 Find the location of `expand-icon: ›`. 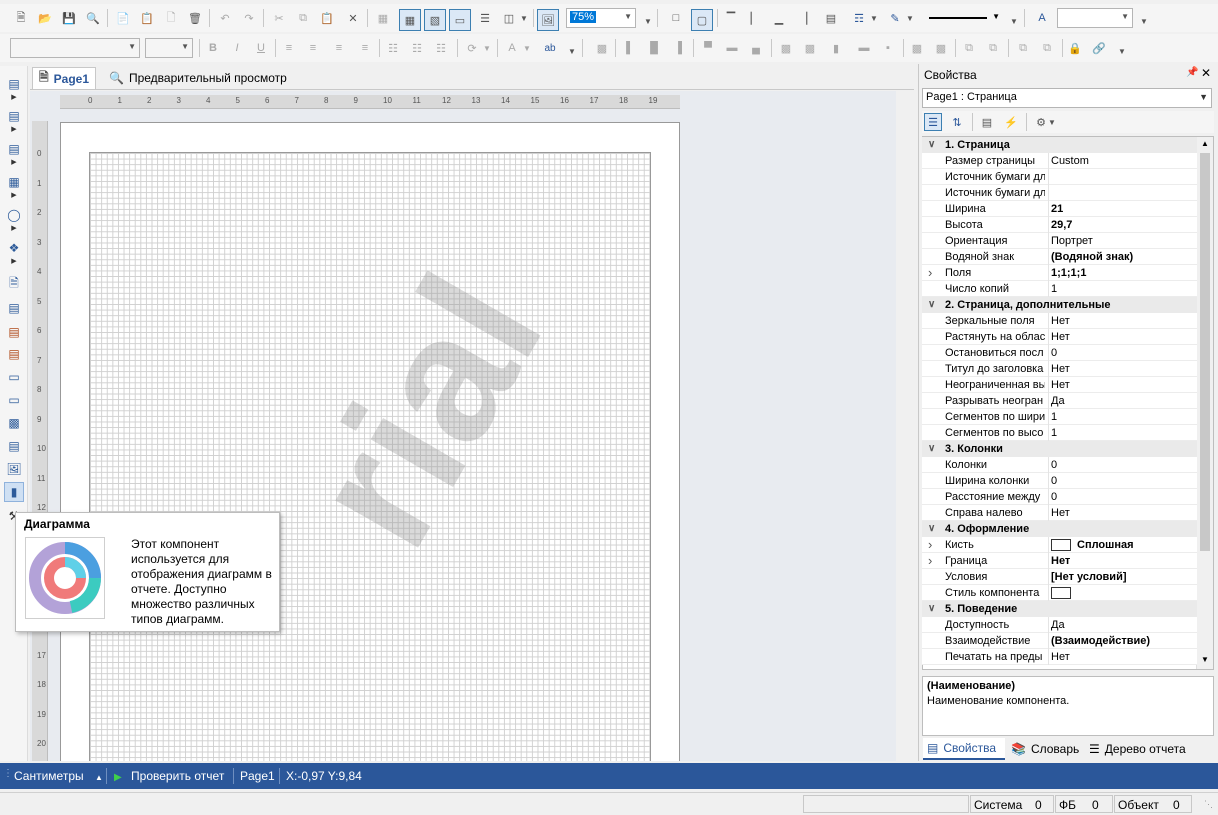

expand-icon: › is located at coordinates (934, 273).